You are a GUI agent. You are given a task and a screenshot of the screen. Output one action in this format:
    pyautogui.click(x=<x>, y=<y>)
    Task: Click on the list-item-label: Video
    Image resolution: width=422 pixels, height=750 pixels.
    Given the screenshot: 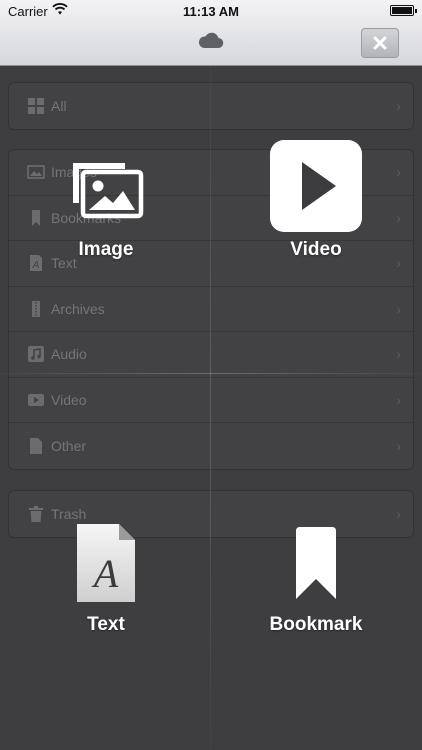 What is the action you would take?
    pyautogui.click(x=69, y=399)
    